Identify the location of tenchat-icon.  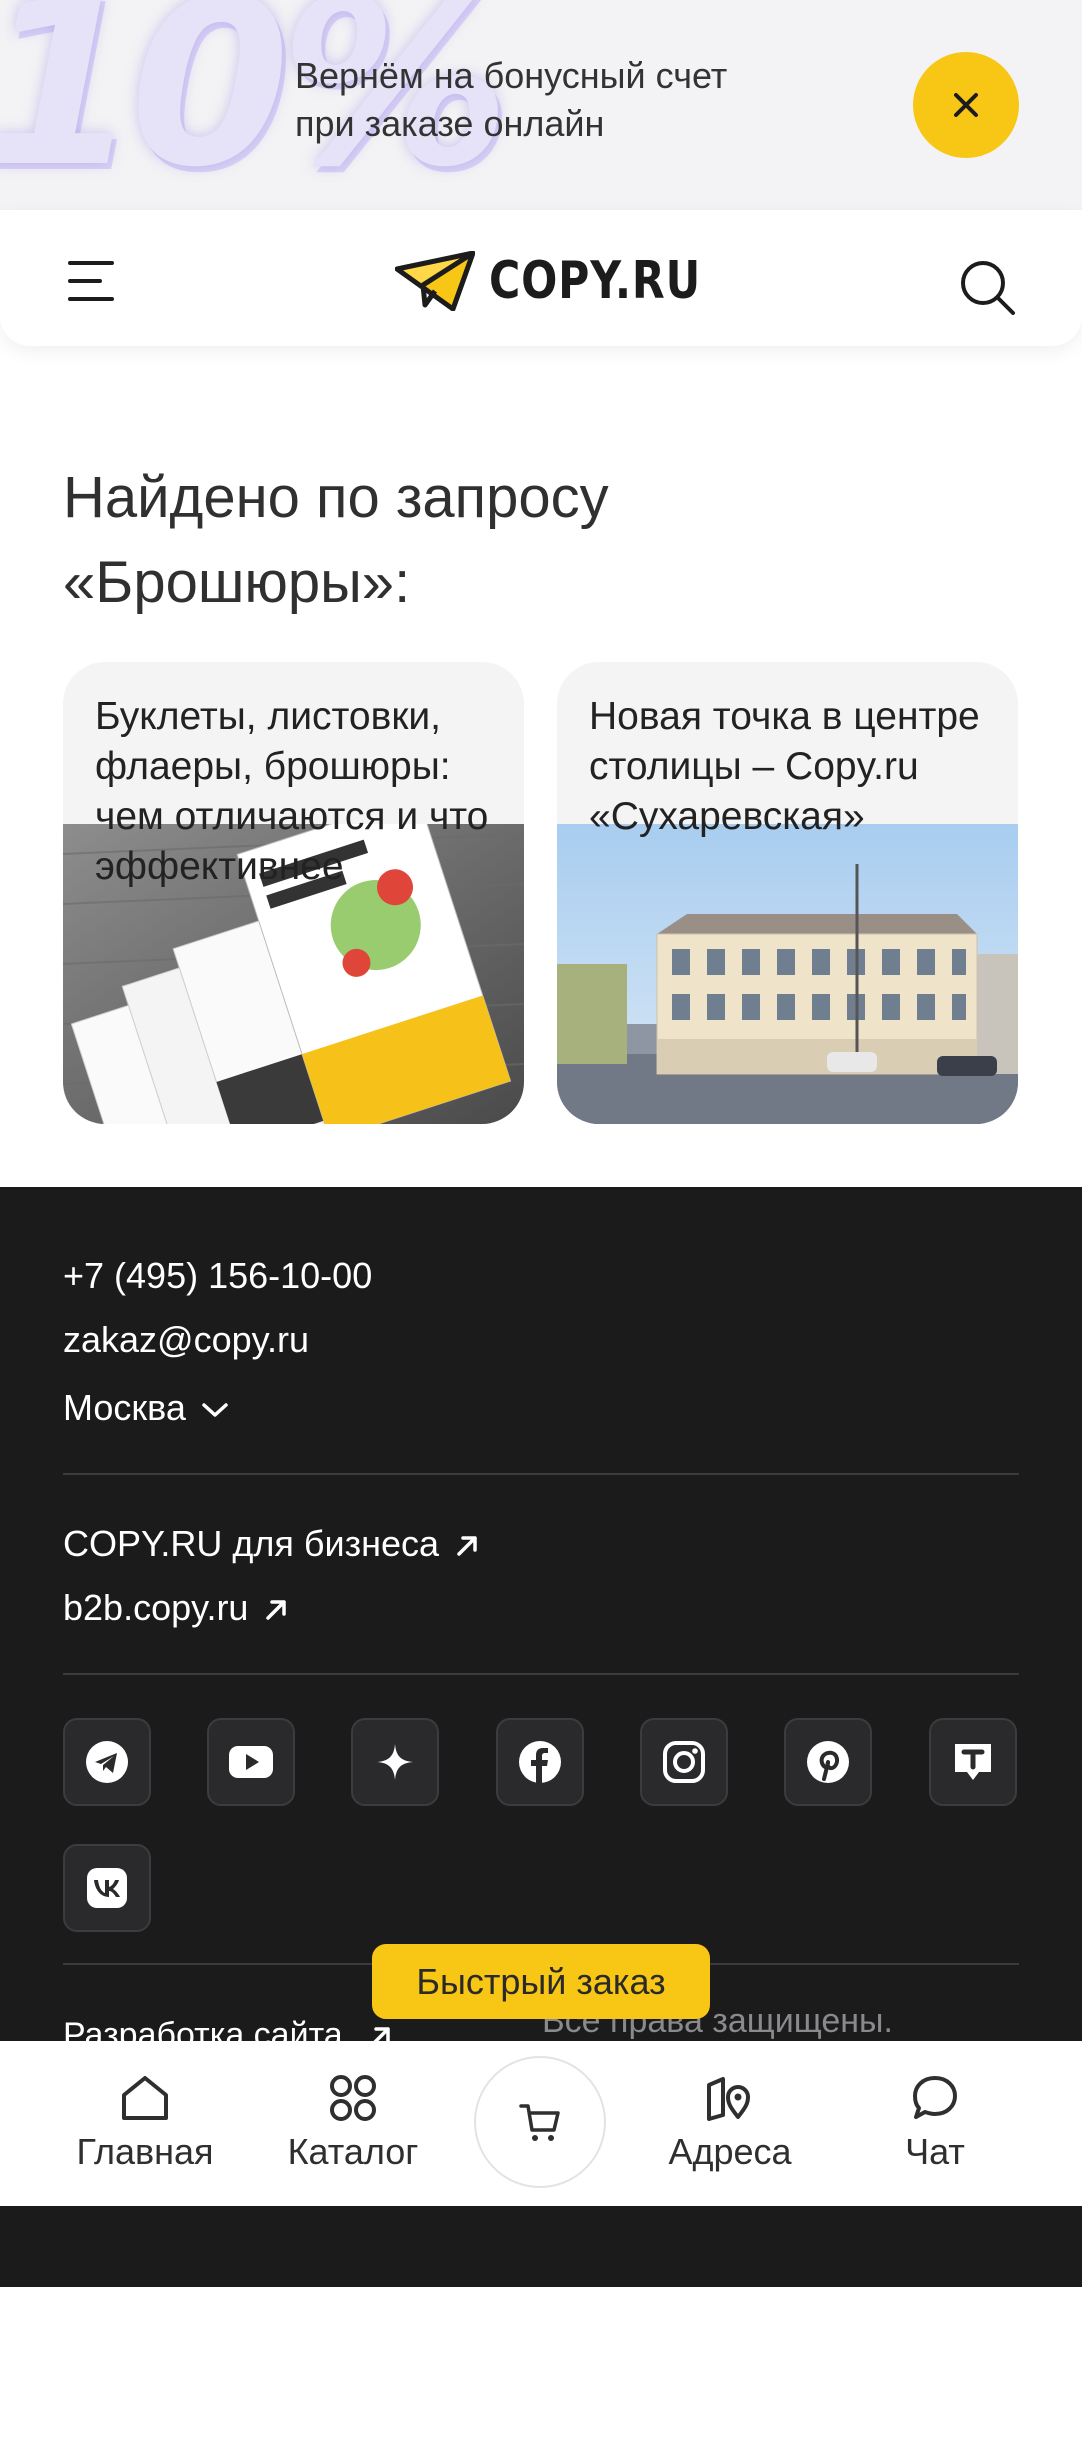
(973, 1762).